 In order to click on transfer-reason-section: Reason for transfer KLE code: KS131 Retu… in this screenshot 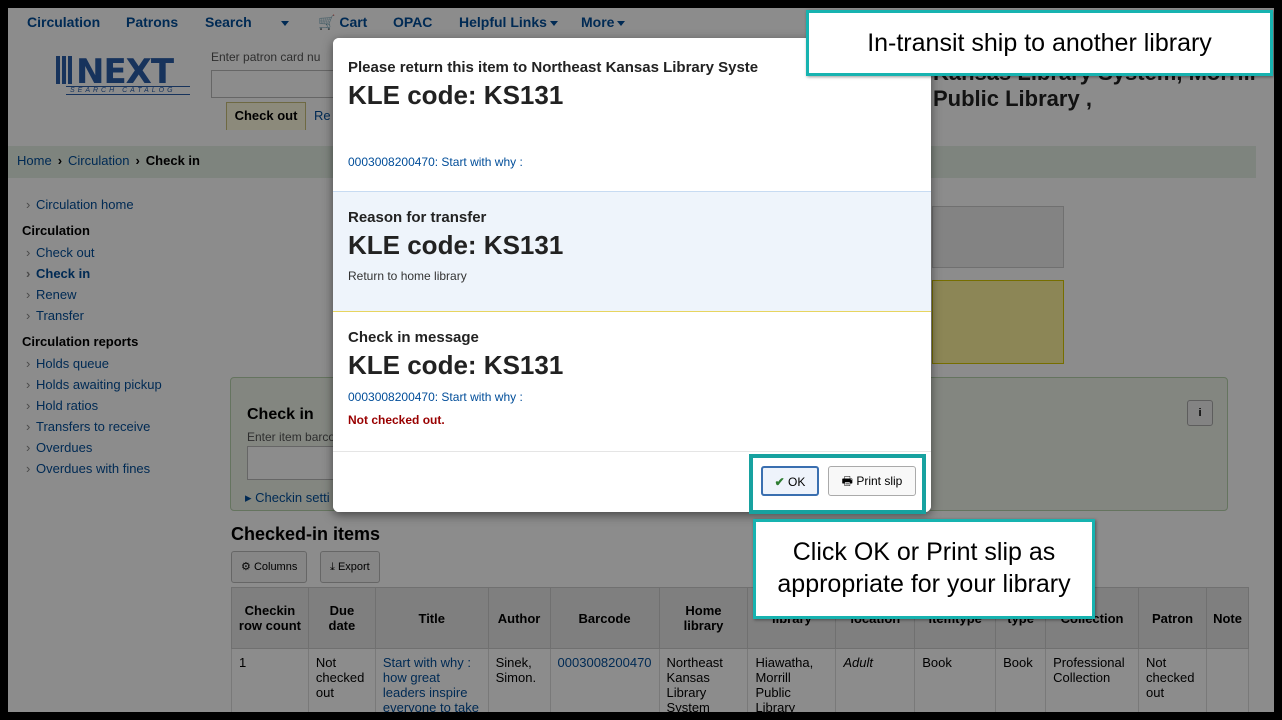, I will do `click(632, 252)`.